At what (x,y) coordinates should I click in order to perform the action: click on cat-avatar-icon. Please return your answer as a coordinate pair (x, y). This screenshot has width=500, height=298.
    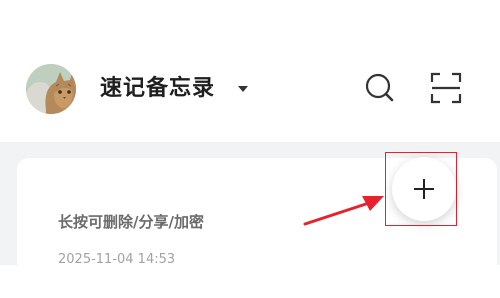
    Looking at the image, I should click on (51, 89).